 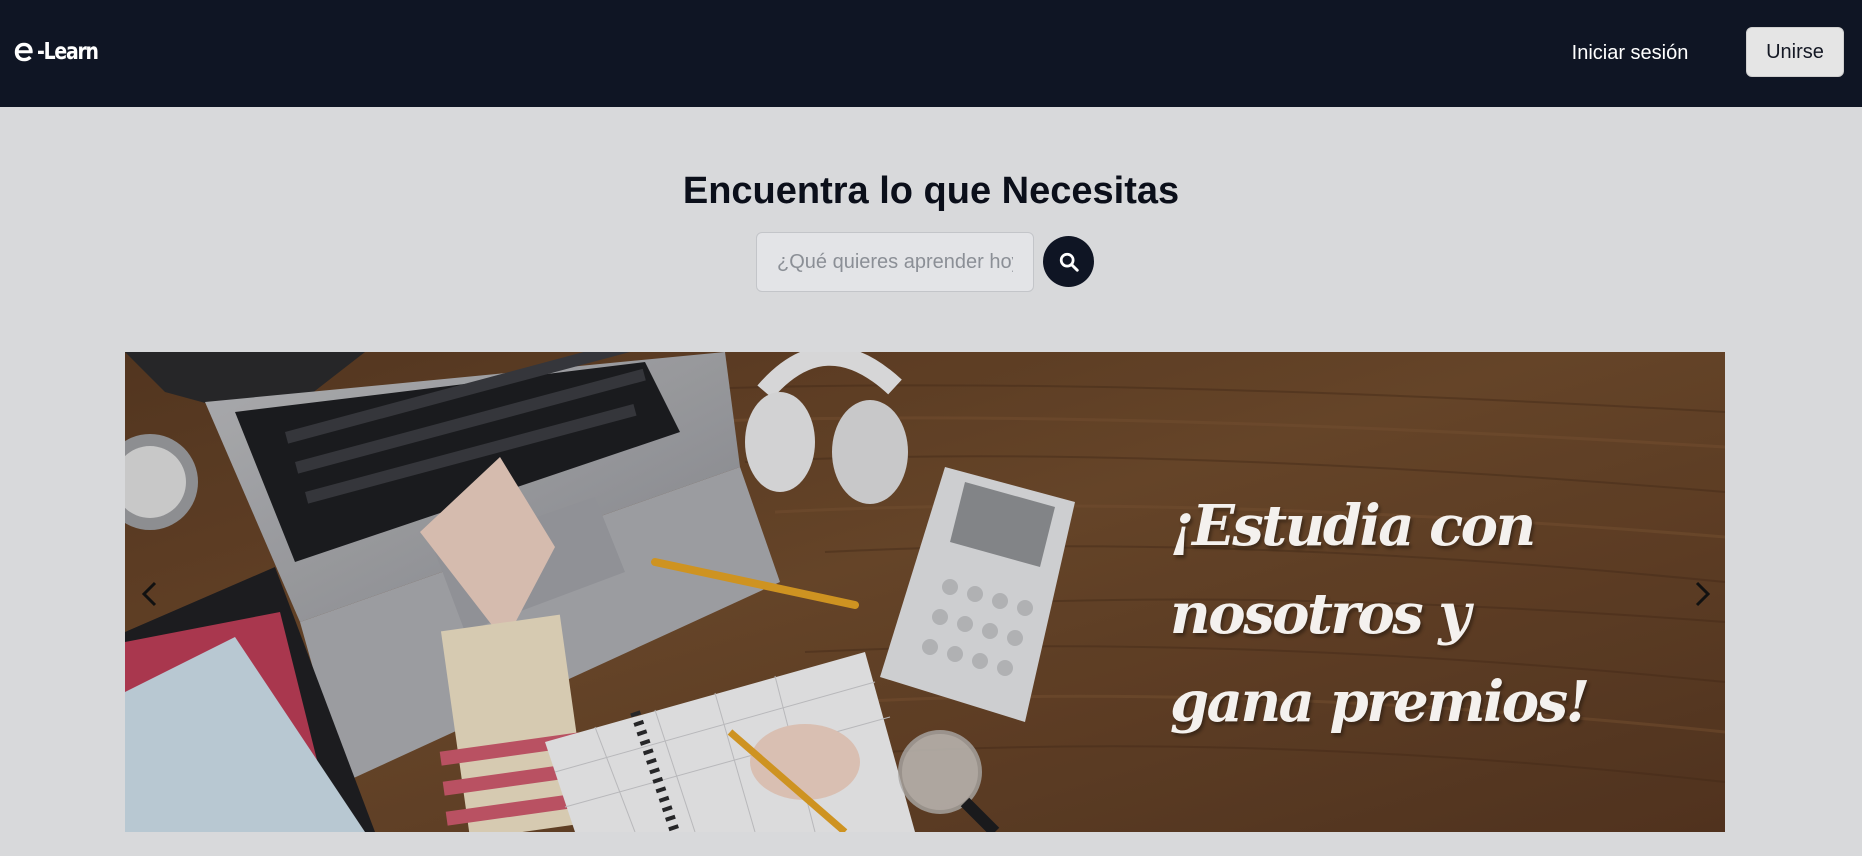 I want to click on search-button, so click(x=1068, y=261).